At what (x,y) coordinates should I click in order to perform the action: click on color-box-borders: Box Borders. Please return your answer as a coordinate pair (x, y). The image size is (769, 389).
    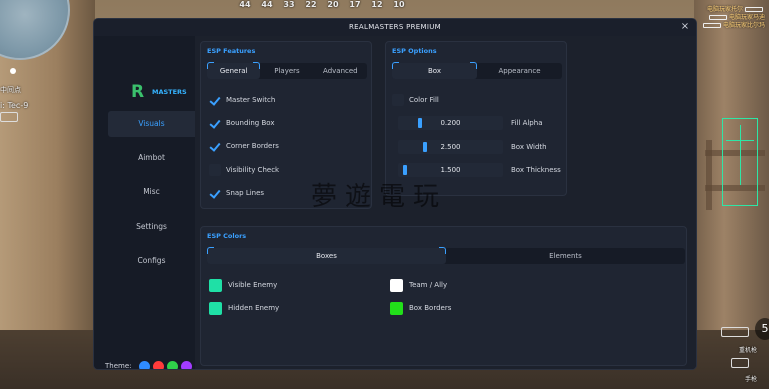
    Looking at the image, I should click on (420, 308).